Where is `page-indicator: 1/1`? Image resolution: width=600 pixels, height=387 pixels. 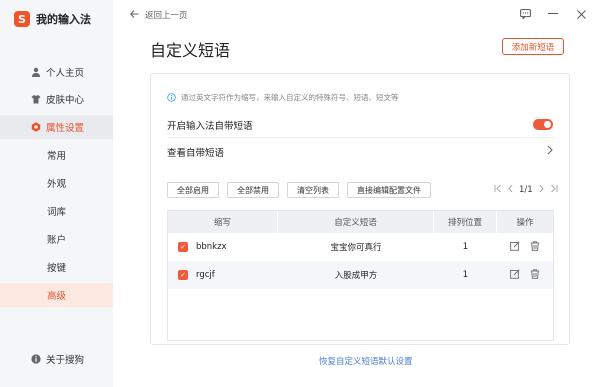
page-indicator: 1/1 is located at coordinates (526, 190).